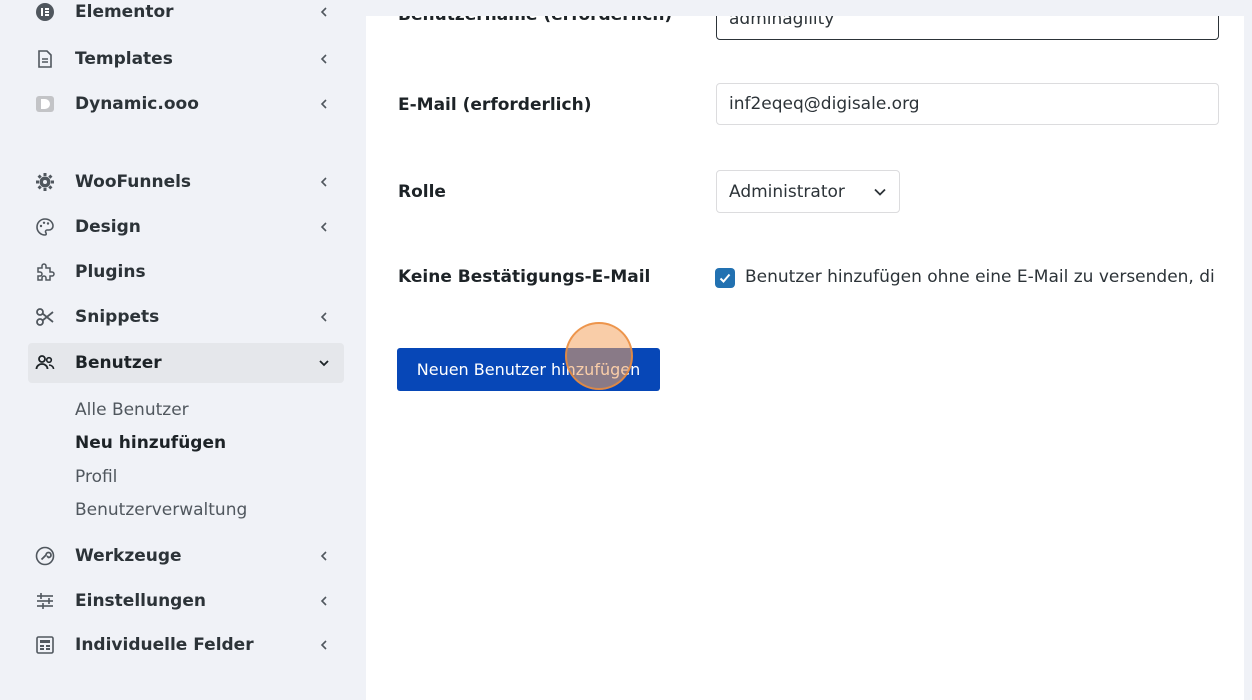 The height and width of the screenshot is (700, 1252). What do you see at coordinates (967, 104) in the screenshot?
I see `email-input: inf2eqeq@digisale.org` at bounding box center [967, 104].